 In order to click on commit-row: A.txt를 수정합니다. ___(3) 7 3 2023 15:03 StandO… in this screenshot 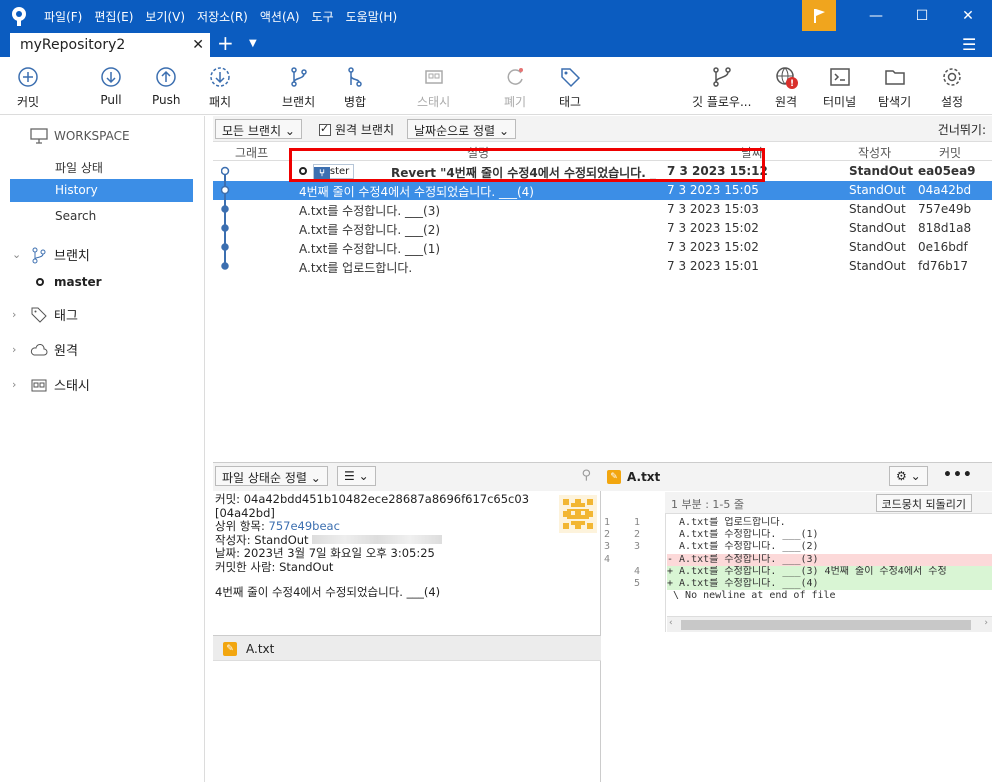, I will do `click(602, 209)`.